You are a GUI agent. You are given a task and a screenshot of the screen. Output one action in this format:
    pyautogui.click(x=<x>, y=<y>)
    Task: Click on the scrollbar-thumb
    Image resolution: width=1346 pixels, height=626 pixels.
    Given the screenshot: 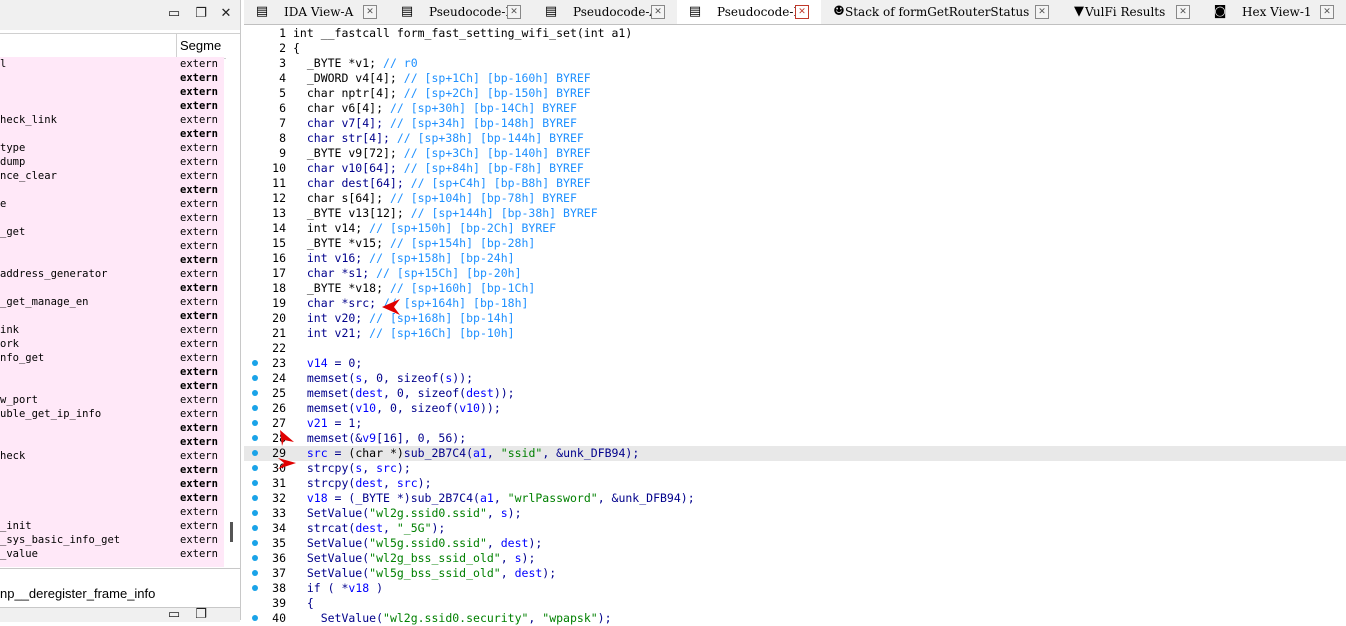 What is the action you would take?
    pyautogui.click(x=231, y=532)
    